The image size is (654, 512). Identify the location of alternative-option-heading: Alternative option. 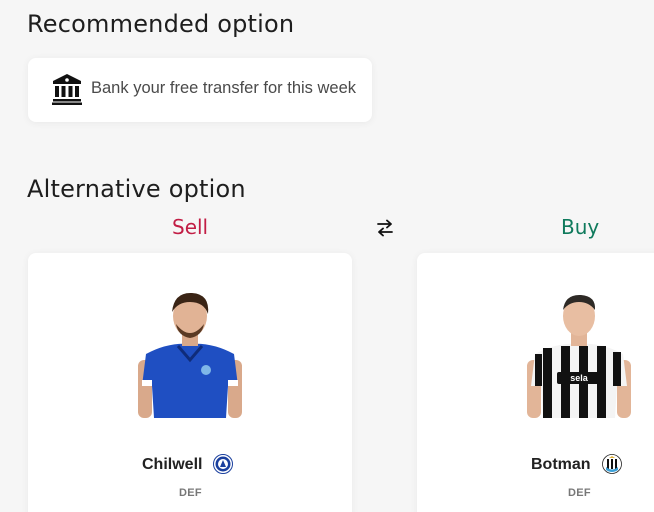
(136, 189).